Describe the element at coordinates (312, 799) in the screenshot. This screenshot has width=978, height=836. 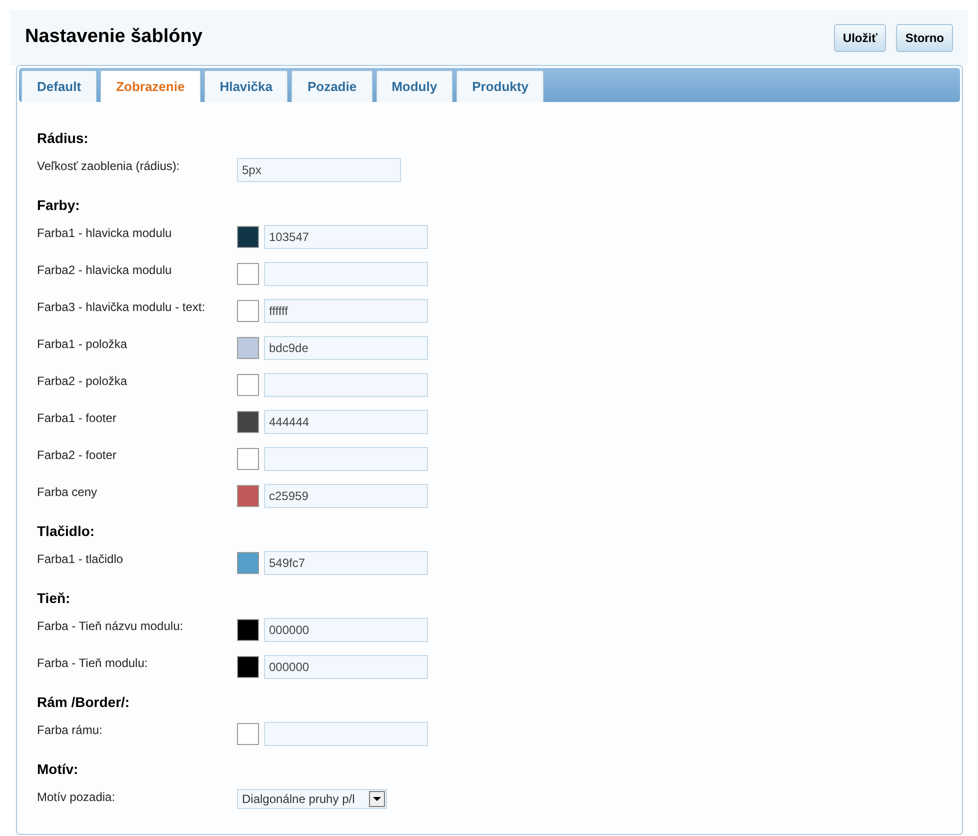
I see `select-dropdown: Dialgonálne pruhy p/l` at that location.